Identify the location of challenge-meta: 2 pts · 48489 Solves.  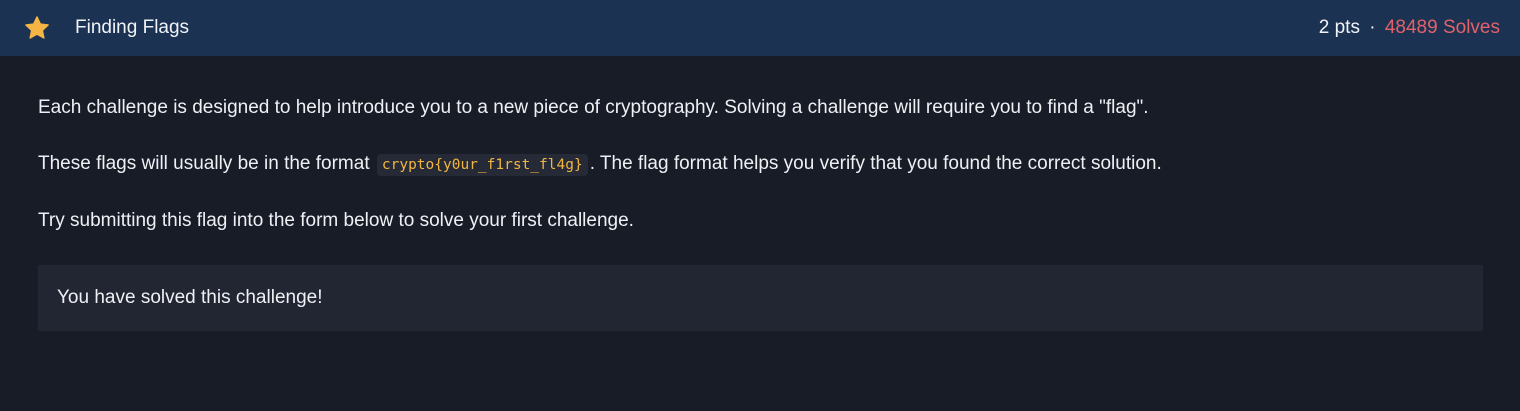
(1409, 28).